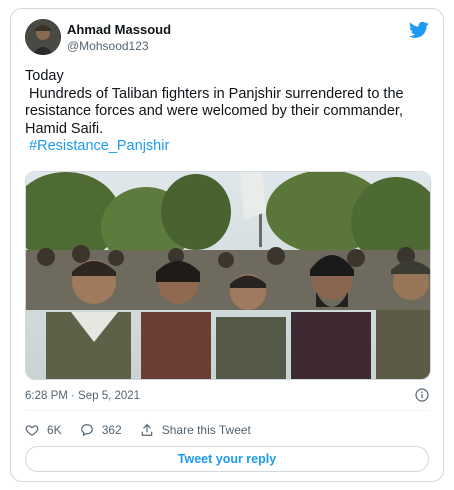 The width and height of the screenshot is (454, 490). I want to click on heart-icon, so click(32, 430).